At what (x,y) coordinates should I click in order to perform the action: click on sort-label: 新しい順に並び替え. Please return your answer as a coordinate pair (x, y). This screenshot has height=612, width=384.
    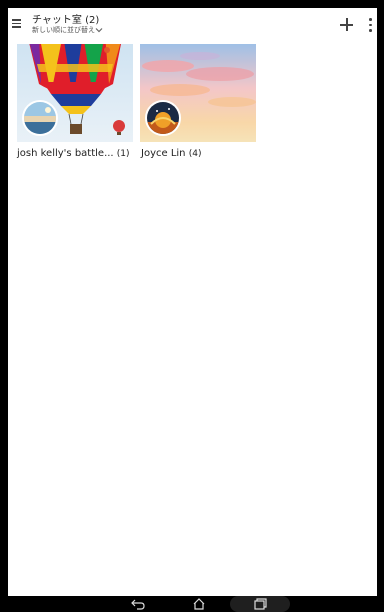
    Looking at the image, I should click on (63, 30).